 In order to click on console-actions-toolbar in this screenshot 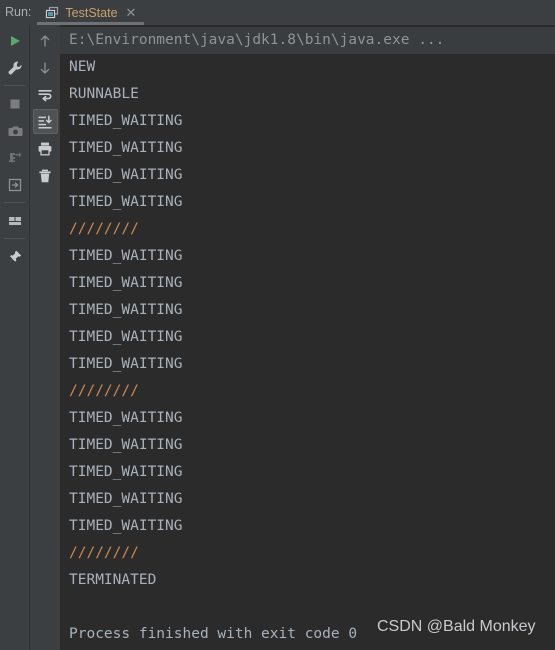, I will do `click(44, 337)`.